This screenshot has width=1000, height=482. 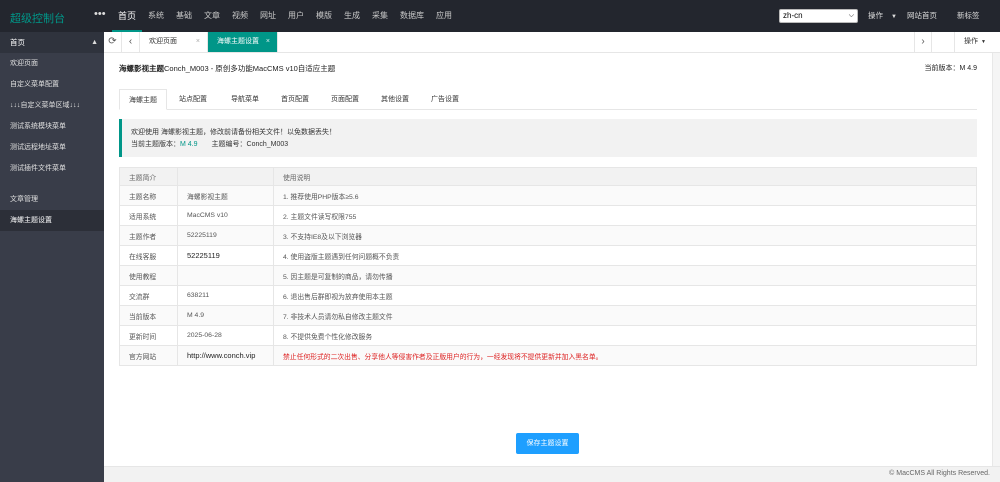 I want to click on row-key: 当前版本, so click(x=148, y=315).